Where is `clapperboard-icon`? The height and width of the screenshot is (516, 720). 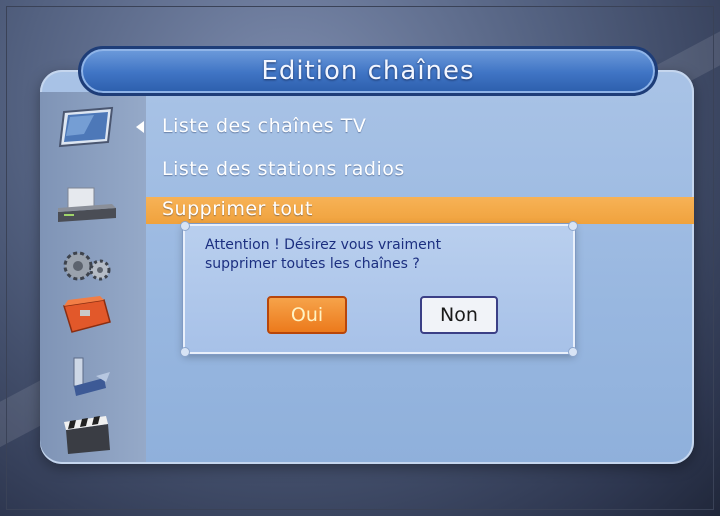 clapperboard-icon is located at coordinates (87, 435).